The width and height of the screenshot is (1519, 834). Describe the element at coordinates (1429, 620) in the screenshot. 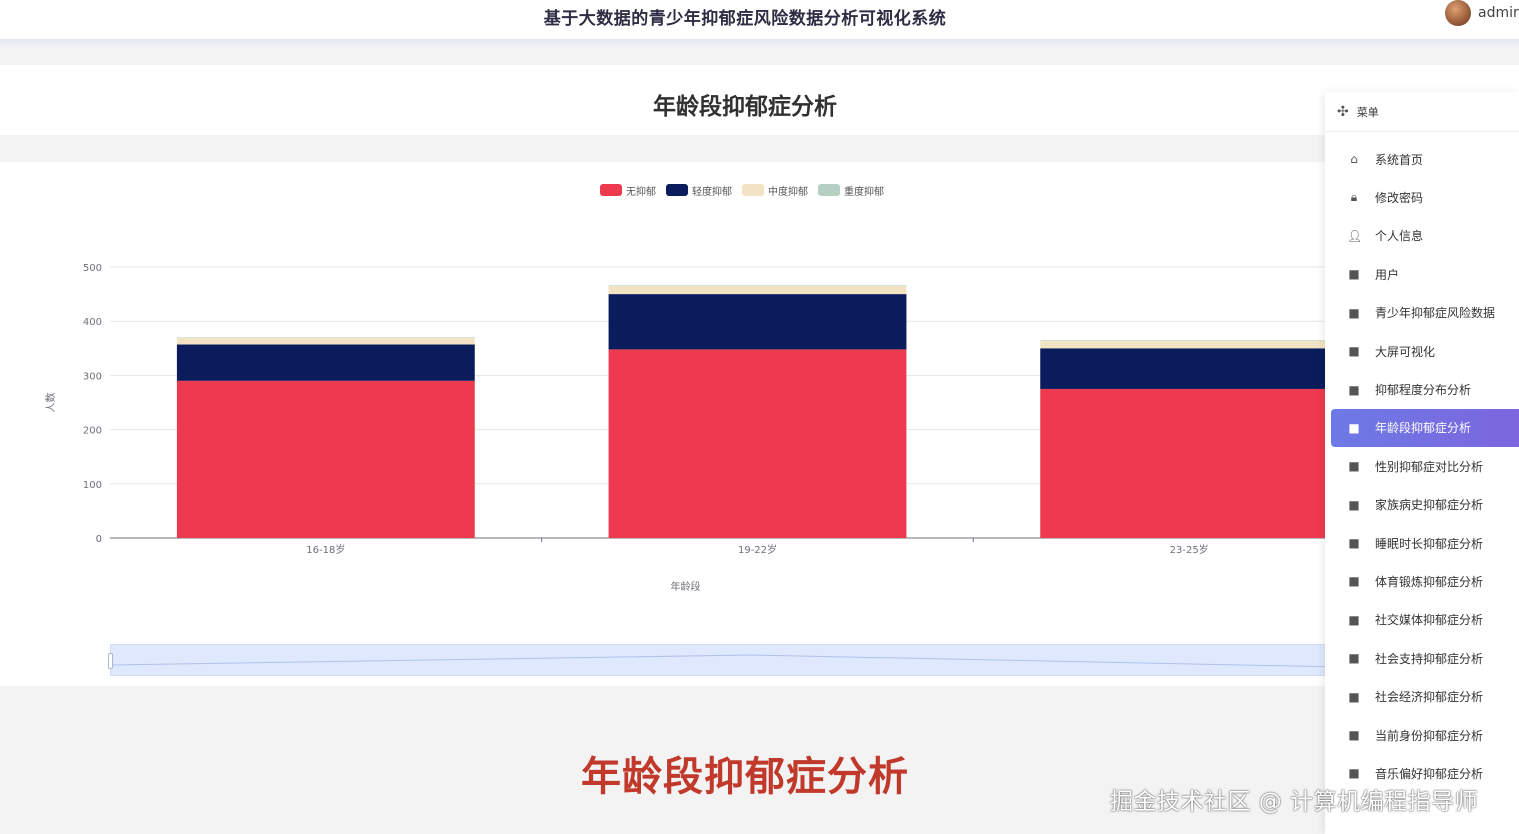

I see `menu-item-label: 社交媒体抑郁症分析` at that location.